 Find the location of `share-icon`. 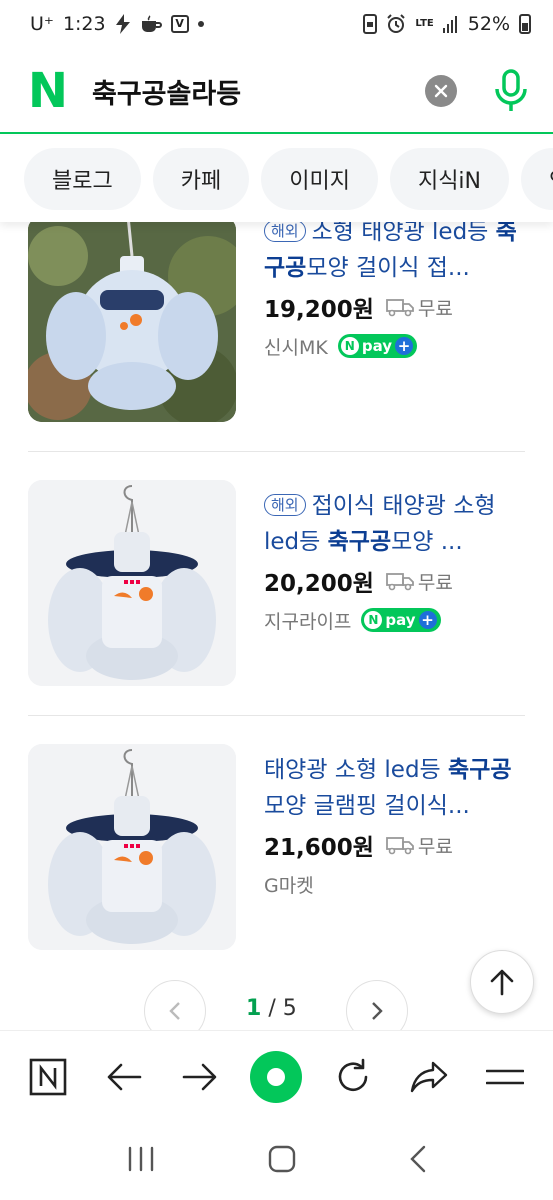

share-icon is located at coordinates (428, 1076).